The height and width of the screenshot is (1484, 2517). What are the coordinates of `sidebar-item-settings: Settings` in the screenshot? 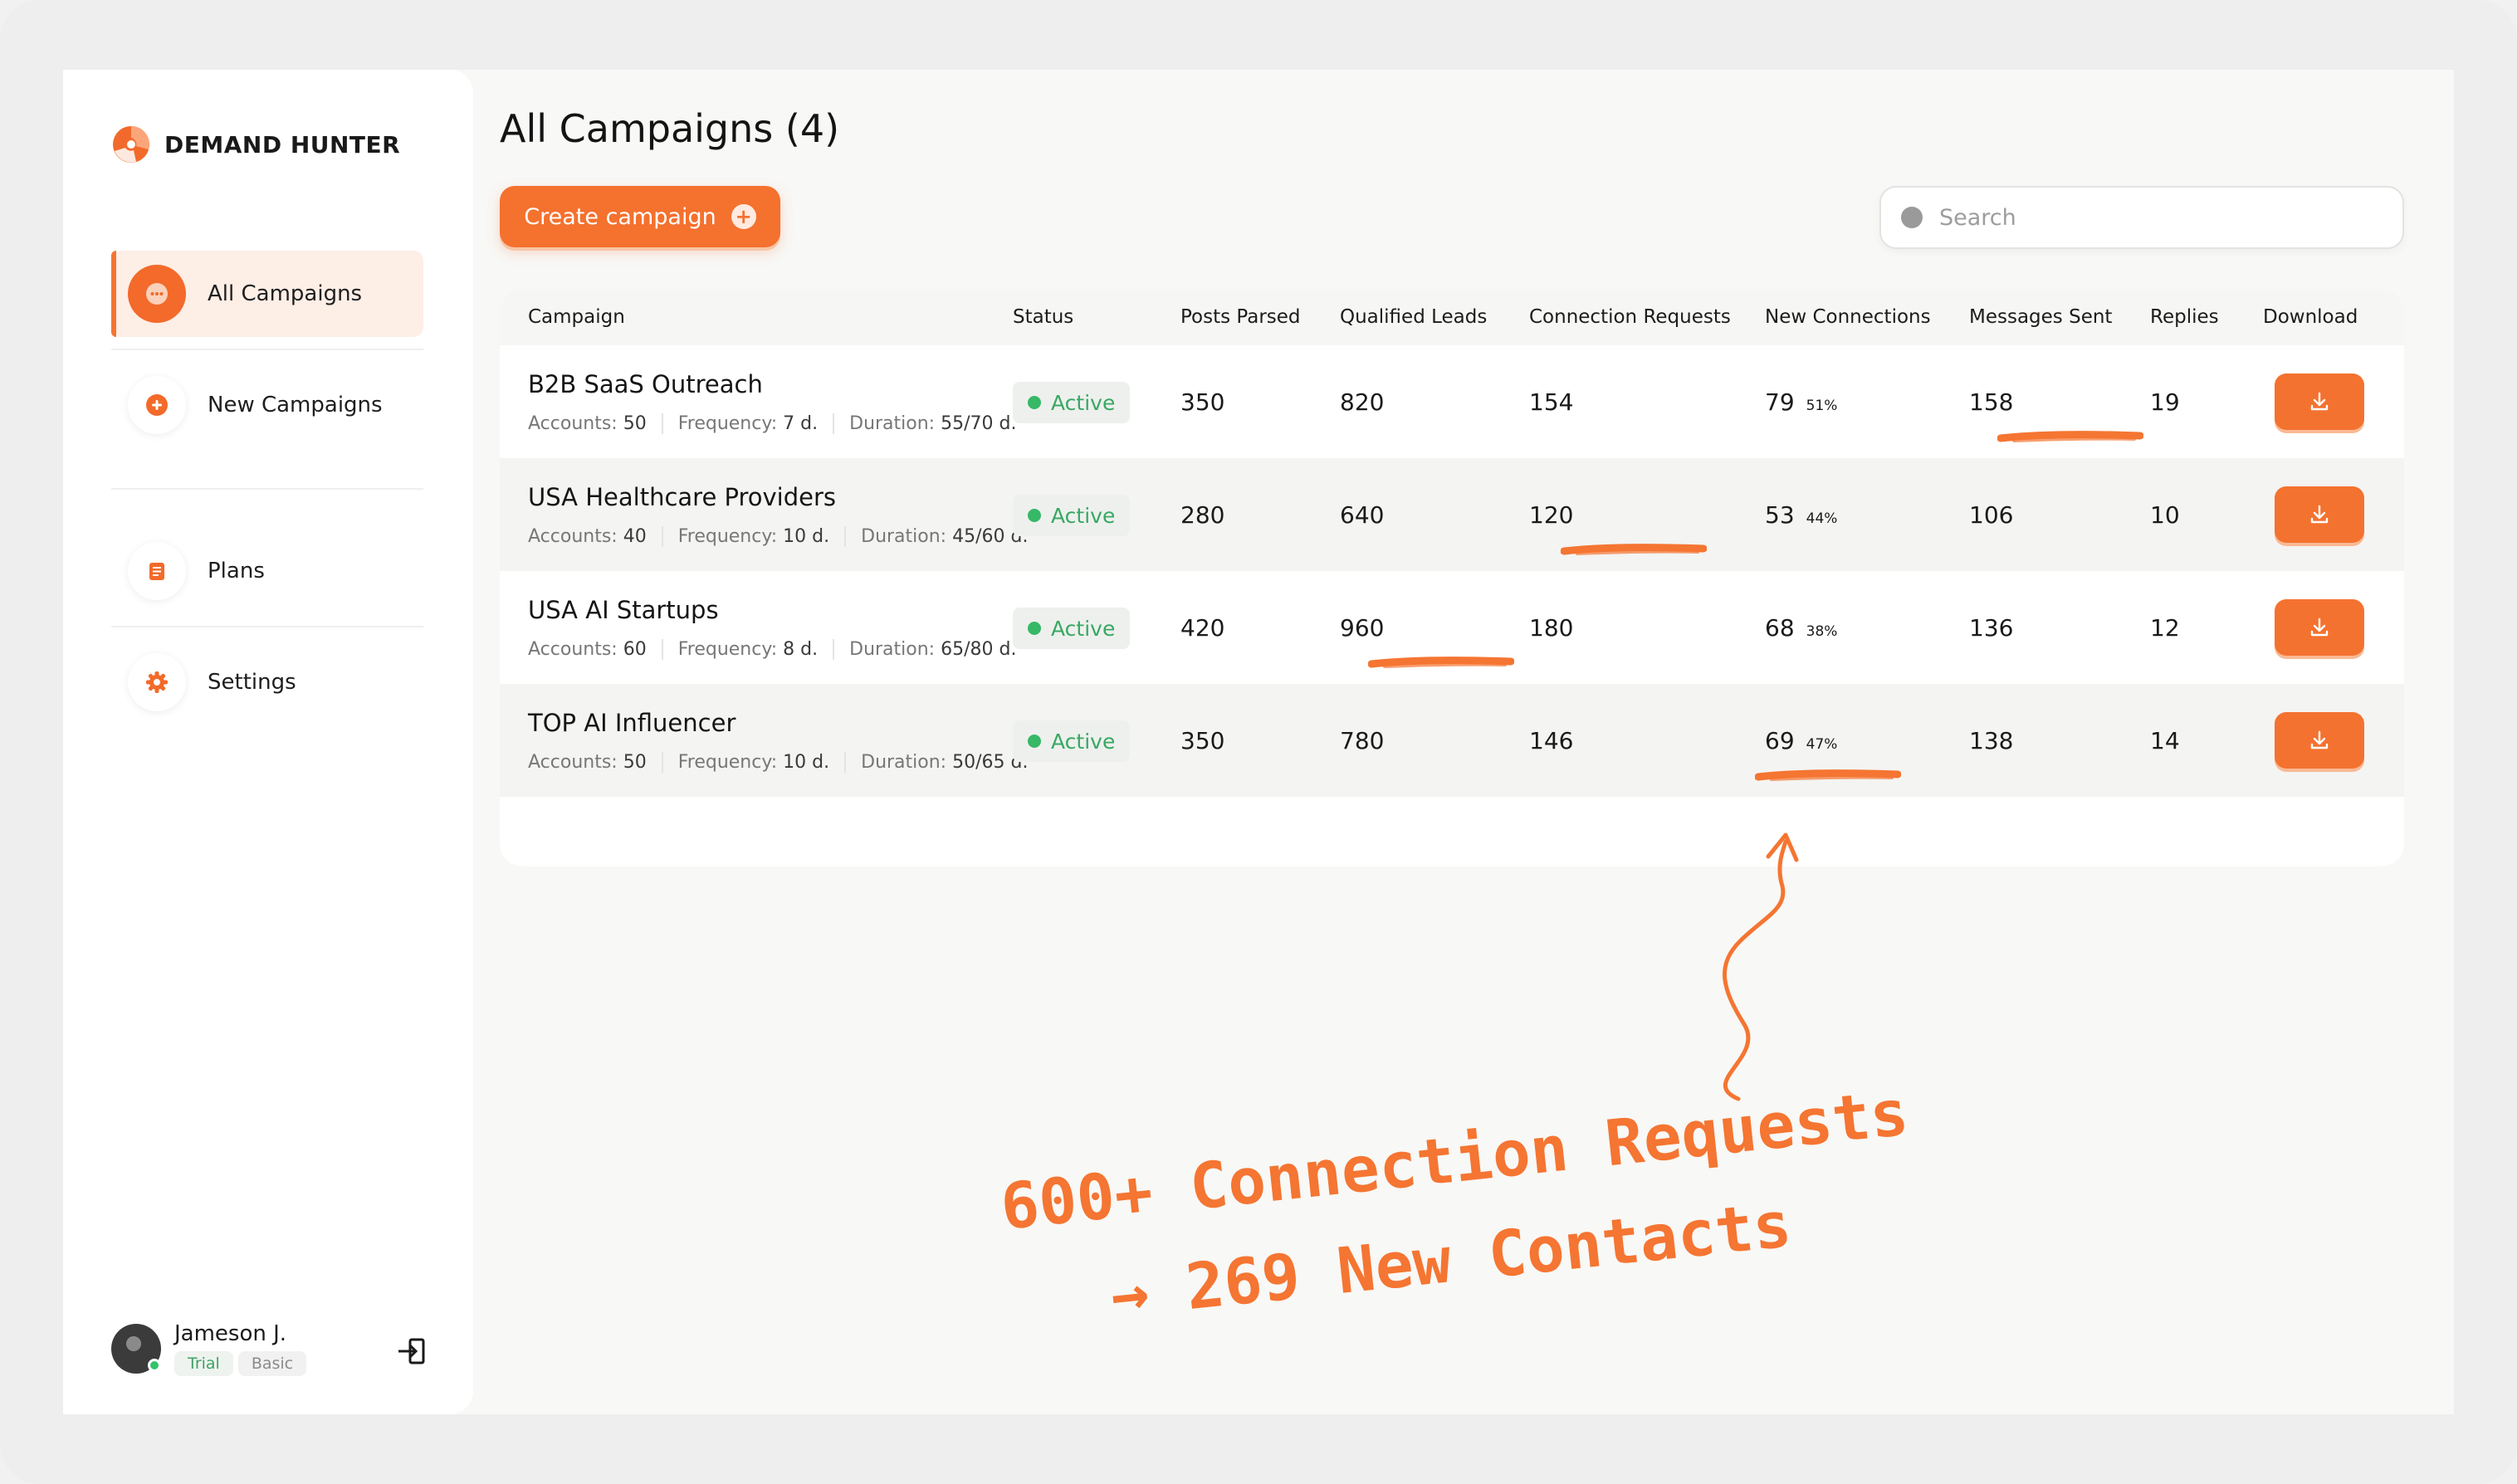 It's located at (267, 682).